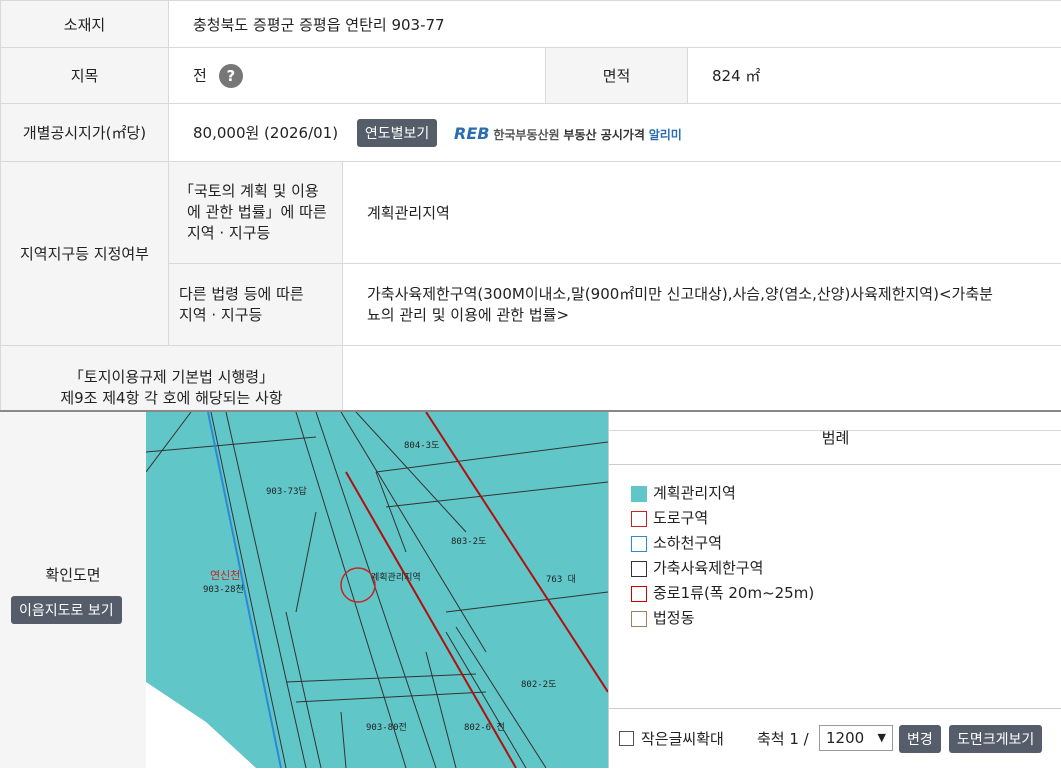 The image size is (1061, 769). Describe the element at coordinates (846, 493) in the screenshot. I see `legend-item: 계획관리지역` at that location.